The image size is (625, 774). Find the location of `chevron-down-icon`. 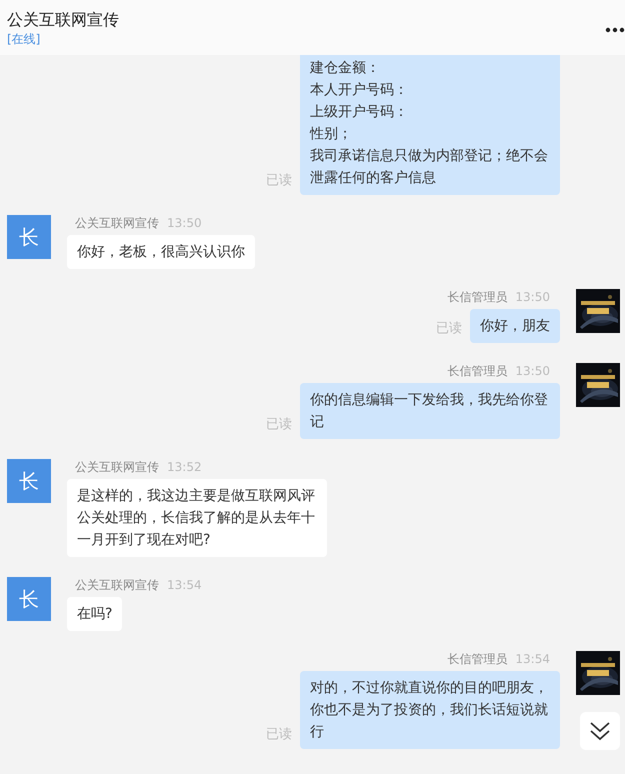

chevron-down-icon is located at coordinates (600, 731).